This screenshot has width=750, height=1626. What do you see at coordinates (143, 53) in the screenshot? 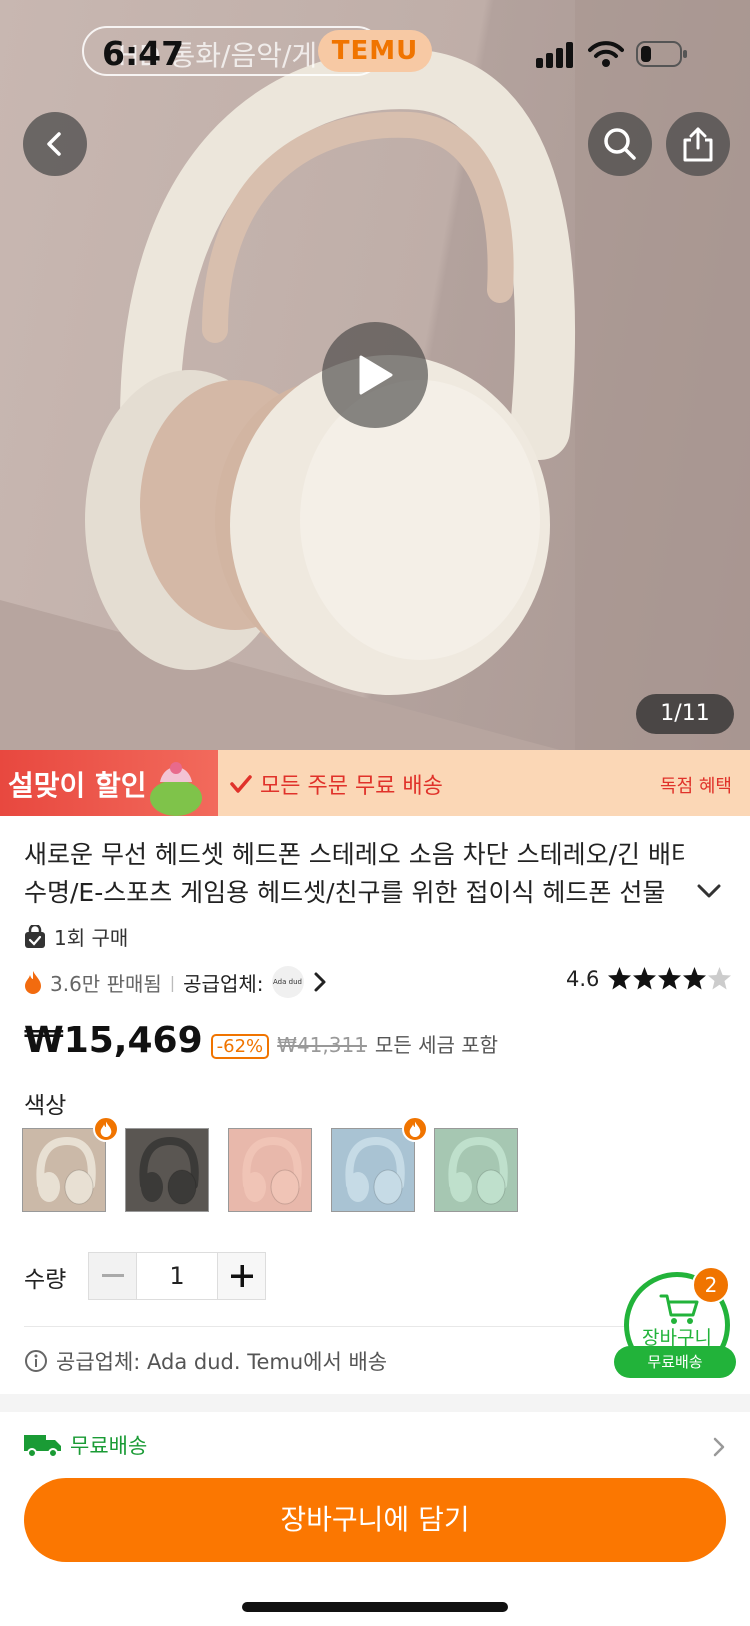
I see `clock: 6:47` at bounding box center [143, 53].